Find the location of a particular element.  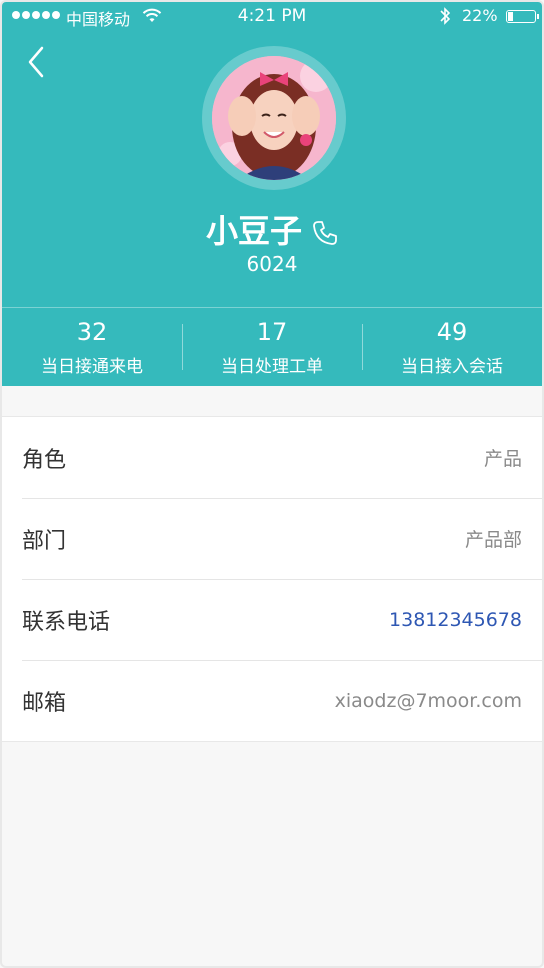

row-value: 产品 is located at coordinates (502, 459).